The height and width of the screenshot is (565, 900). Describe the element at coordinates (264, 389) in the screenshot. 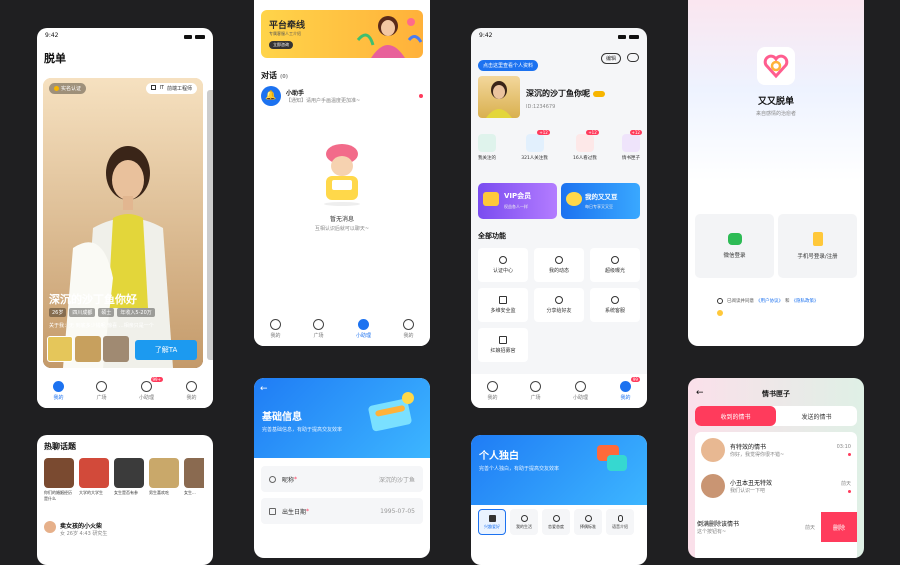

I see `back-arrow-icon: ←` at that location.